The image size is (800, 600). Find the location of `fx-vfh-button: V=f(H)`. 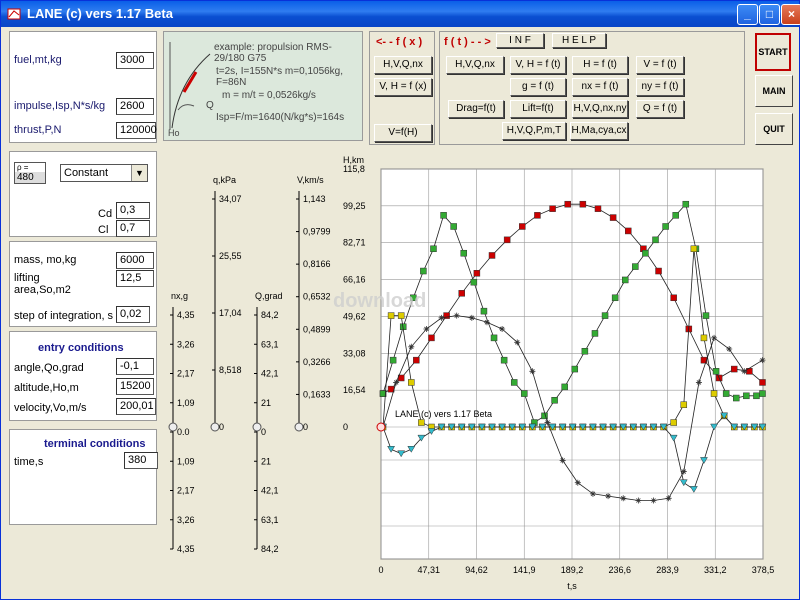

fx-vfh-button: V=f(H) is located at coordinates (403, 133).